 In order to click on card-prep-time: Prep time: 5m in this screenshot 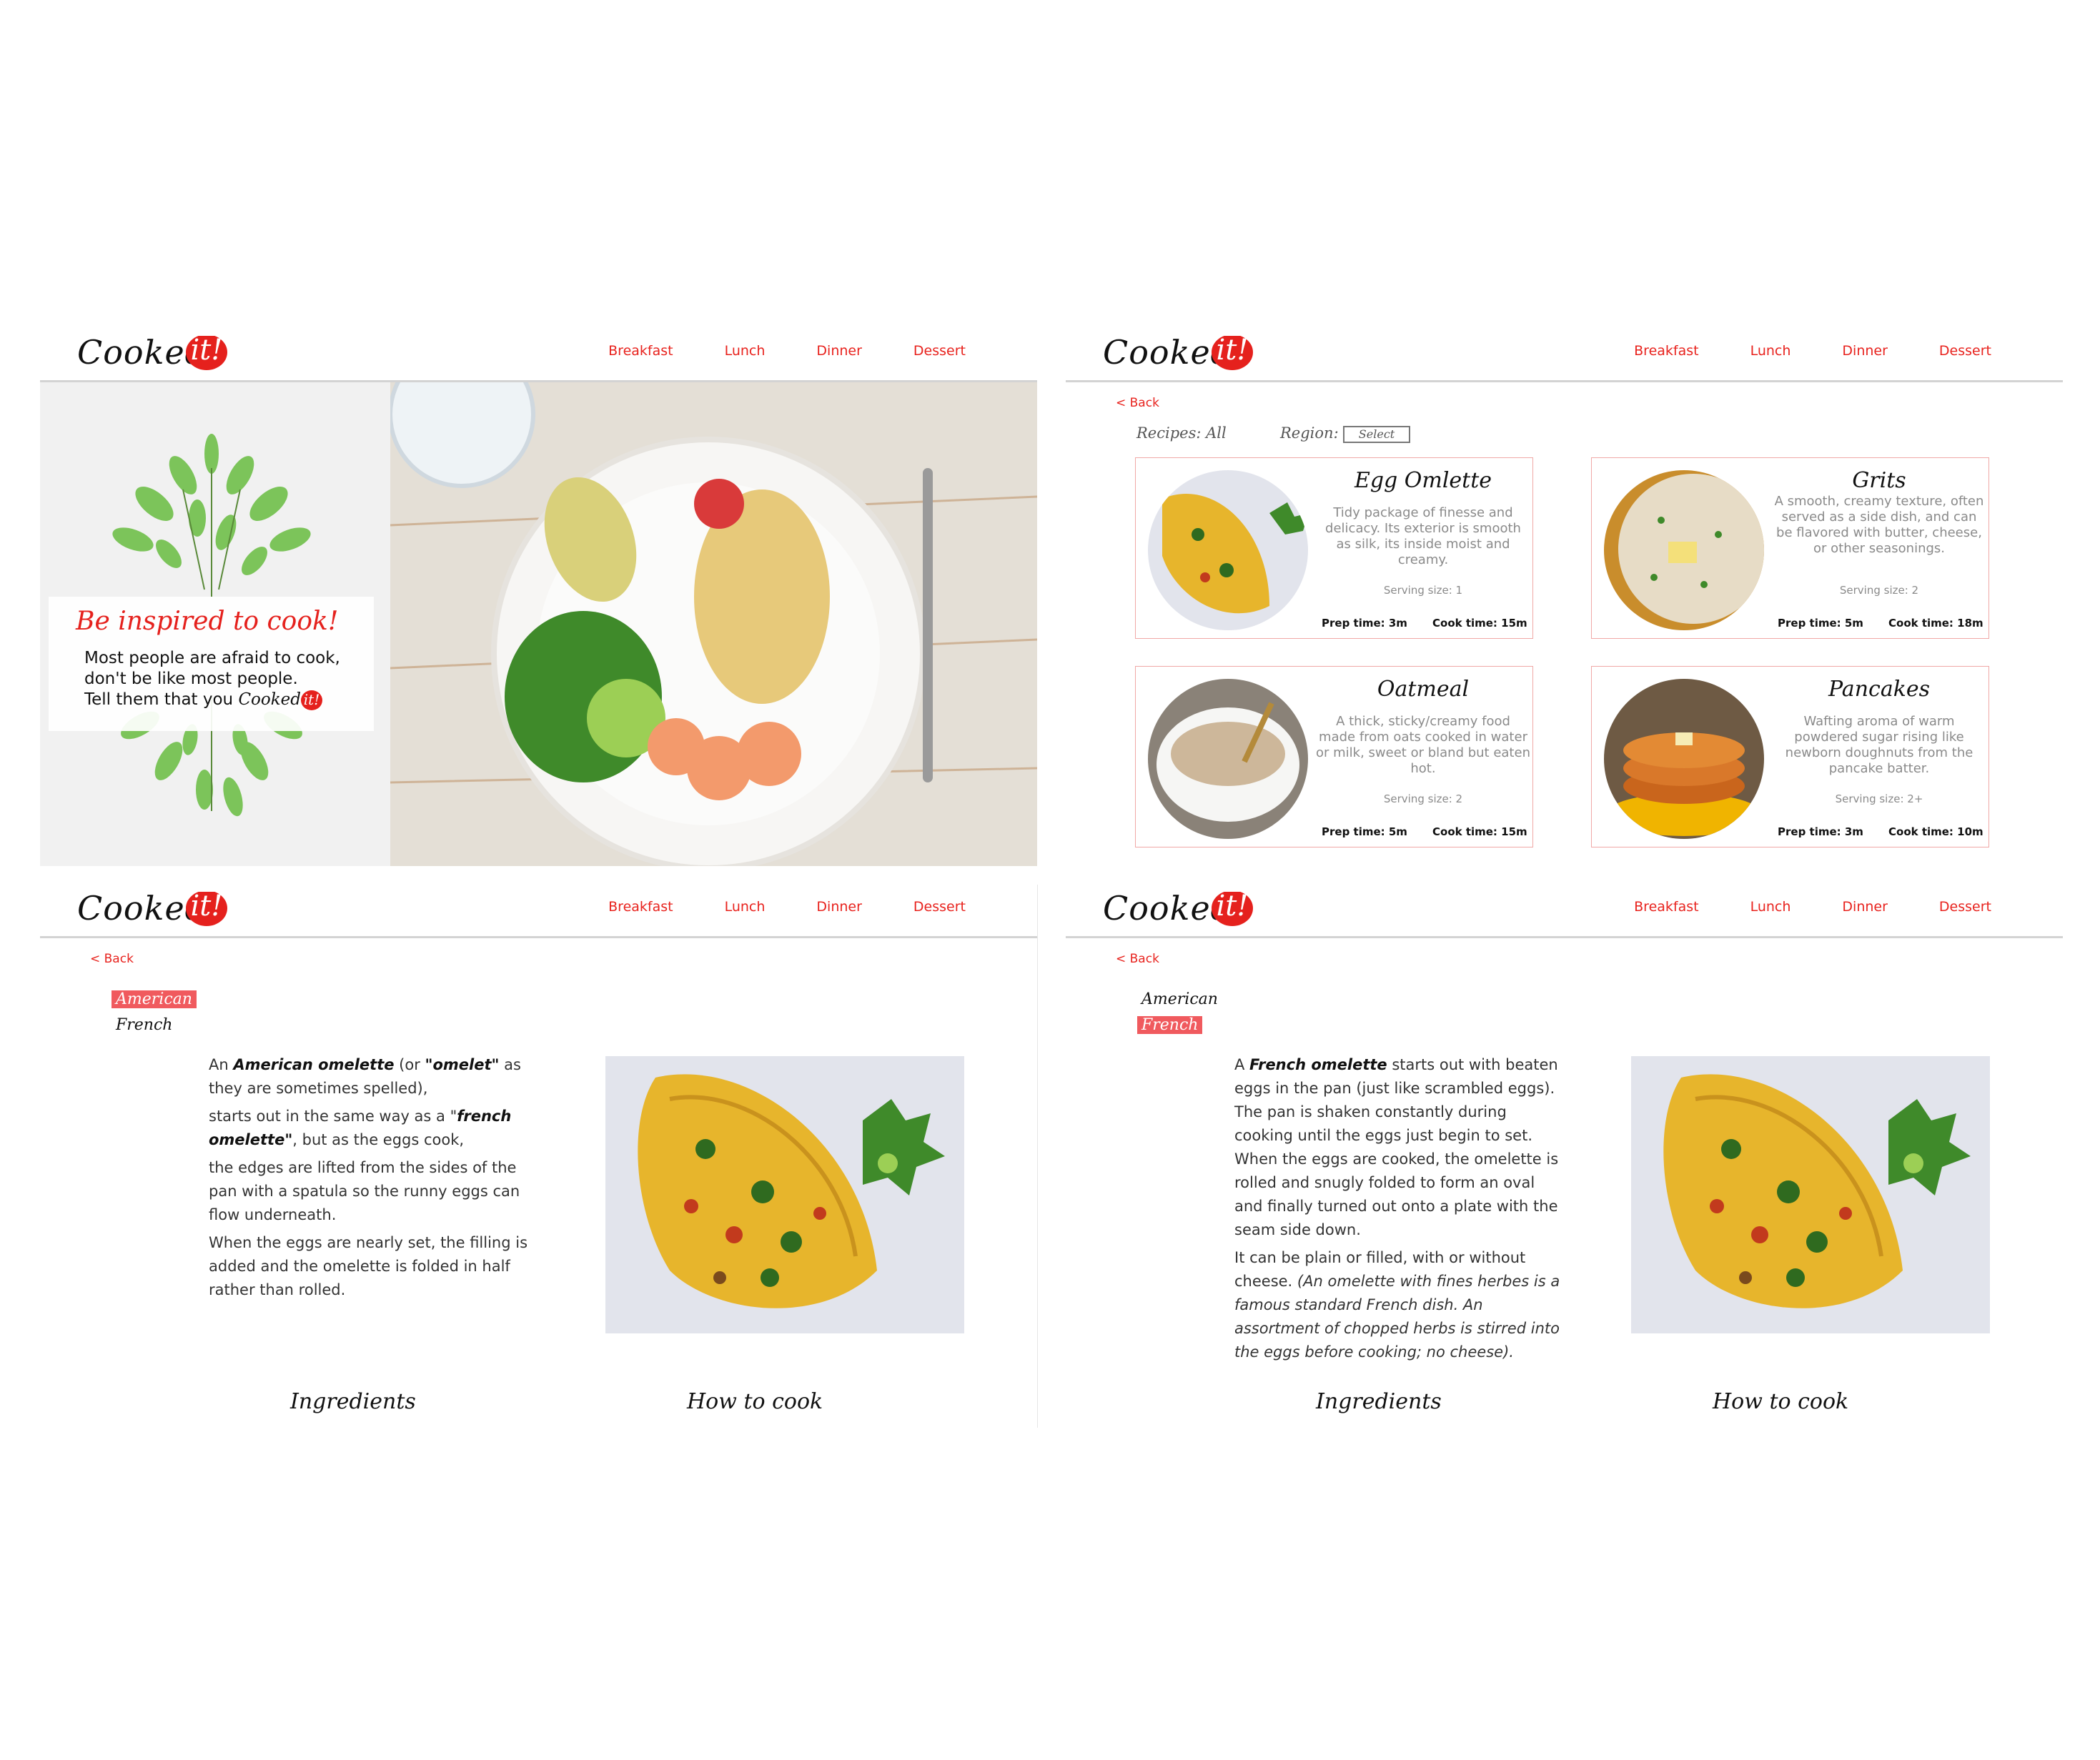, I will do `click(1820, 623)`.